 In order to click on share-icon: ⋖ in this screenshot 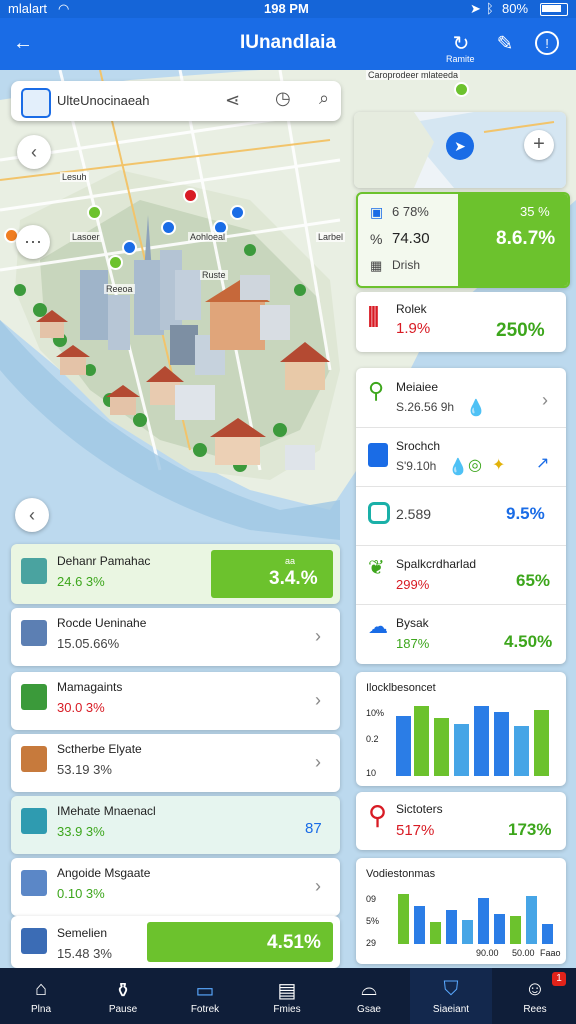, I will do `click(232, 100)`.